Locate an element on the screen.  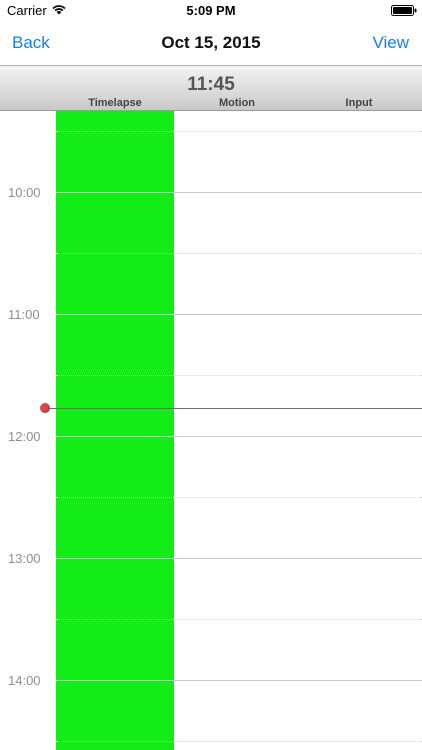
battery-icon is located at coordinates (404, 10).